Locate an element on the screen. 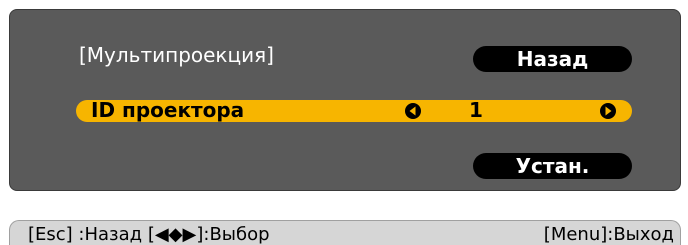 The image size is (688, 245). projector-id-row: ID проектора 1 is located at coordinates (354, 110).